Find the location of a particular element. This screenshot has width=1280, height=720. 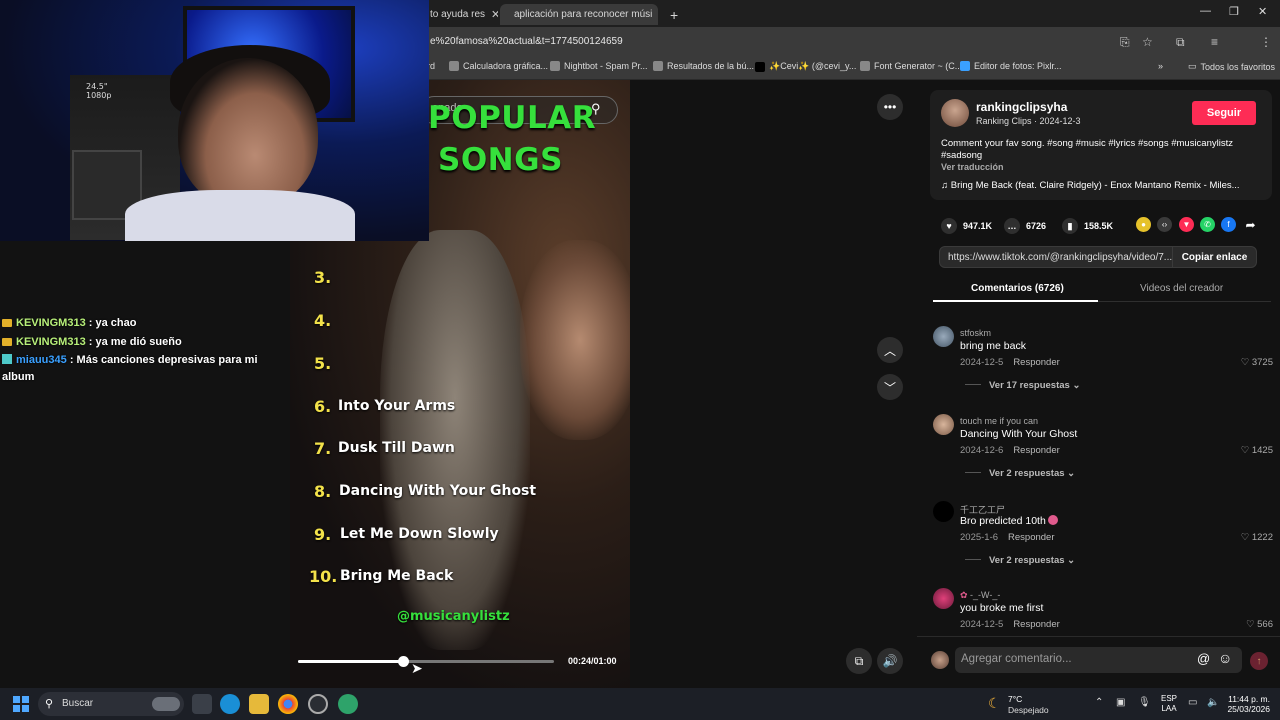

user-avatar is located at coordinates (940, 660).